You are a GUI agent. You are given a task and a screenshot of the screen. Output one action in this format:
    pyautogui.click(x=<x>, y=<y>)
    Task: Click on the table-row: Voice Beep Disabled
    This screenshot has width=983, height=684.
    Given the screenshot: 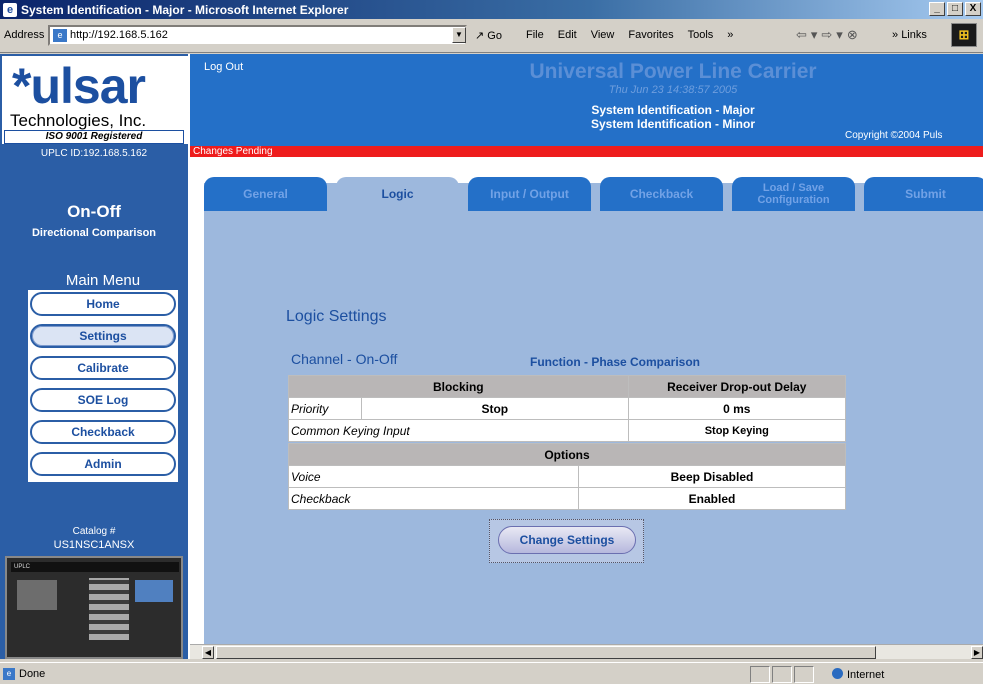 What is the action you would take?
    pyautogui.click(x=567, y=476)
    